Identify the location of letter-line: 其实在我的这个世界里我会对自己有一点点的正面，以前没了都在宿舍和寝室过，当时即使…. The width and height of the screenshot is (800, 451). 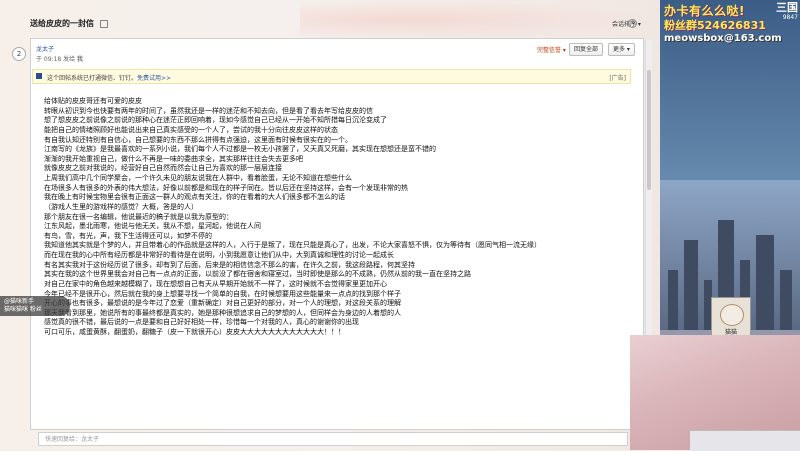
(257, 274).